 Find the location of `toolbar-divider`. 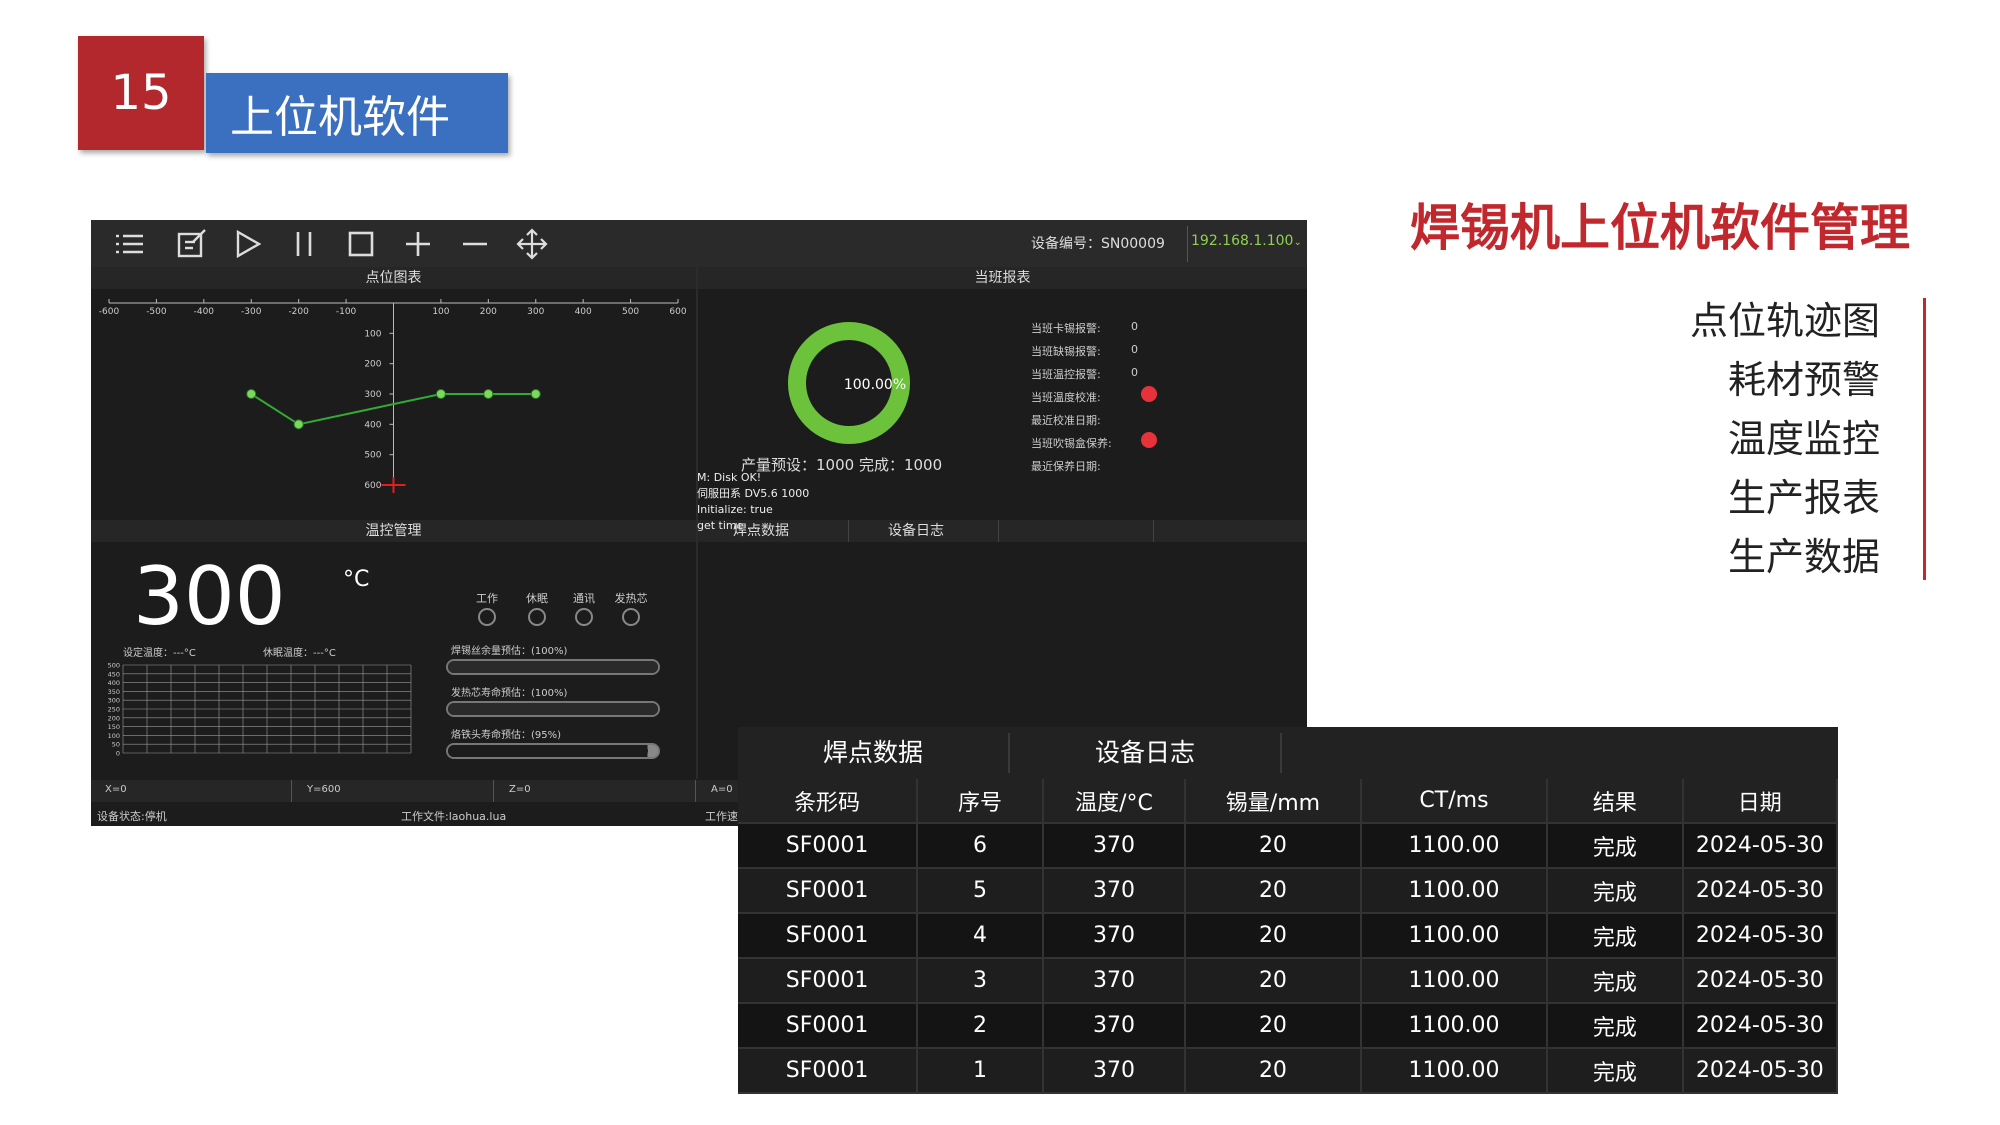

toolbar-divider is located at coordinates (1187, 244).